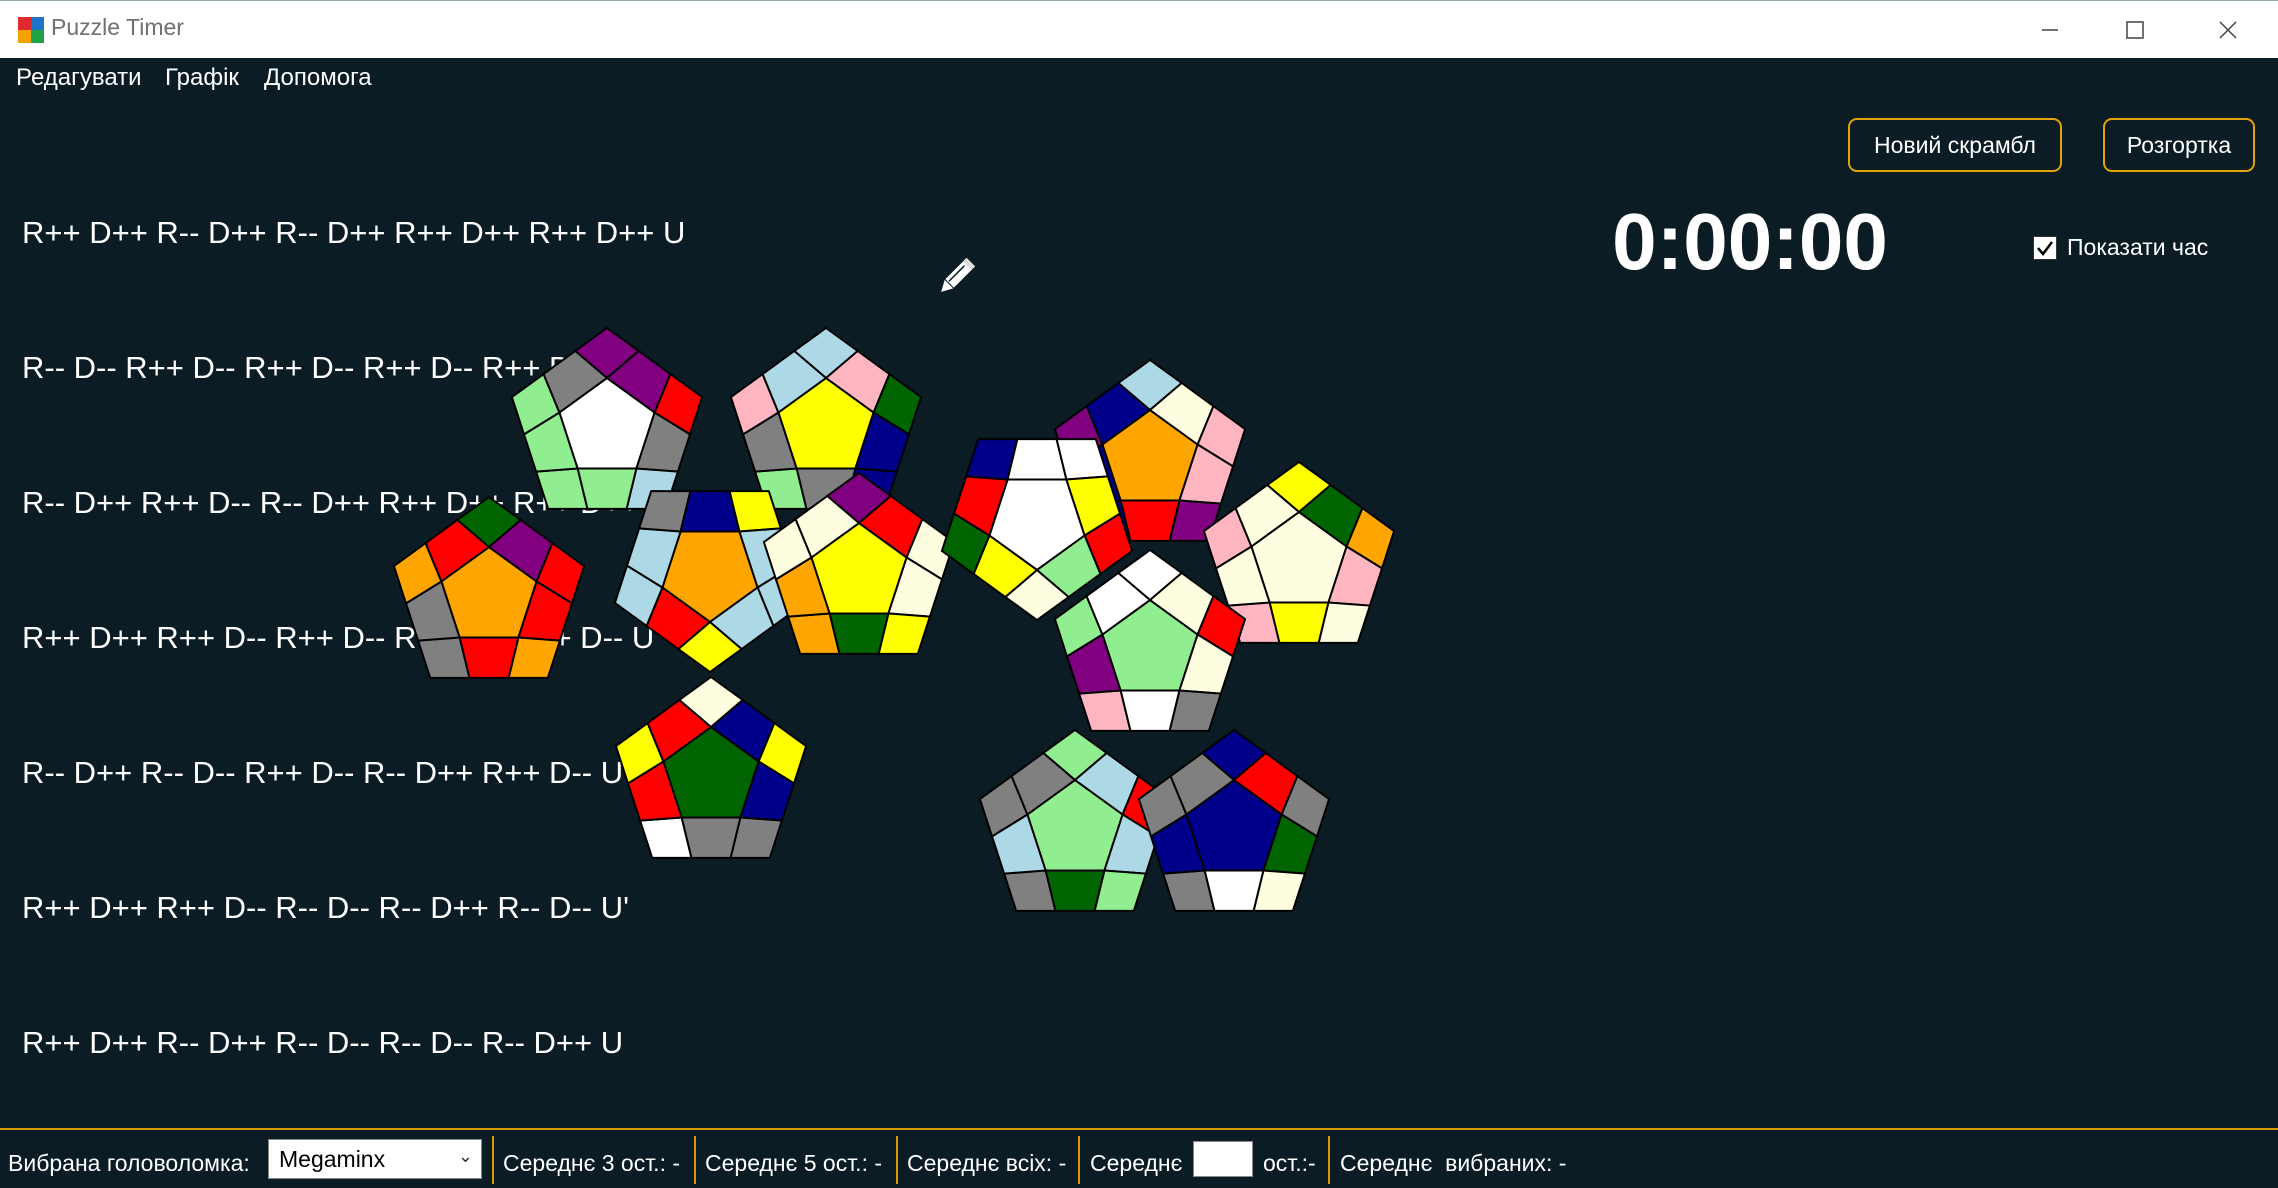  Describe the element at coordinates (794, 1163) in the screenshot. I see `avg5-stat: Середнє 5 ост.: -` at that location.